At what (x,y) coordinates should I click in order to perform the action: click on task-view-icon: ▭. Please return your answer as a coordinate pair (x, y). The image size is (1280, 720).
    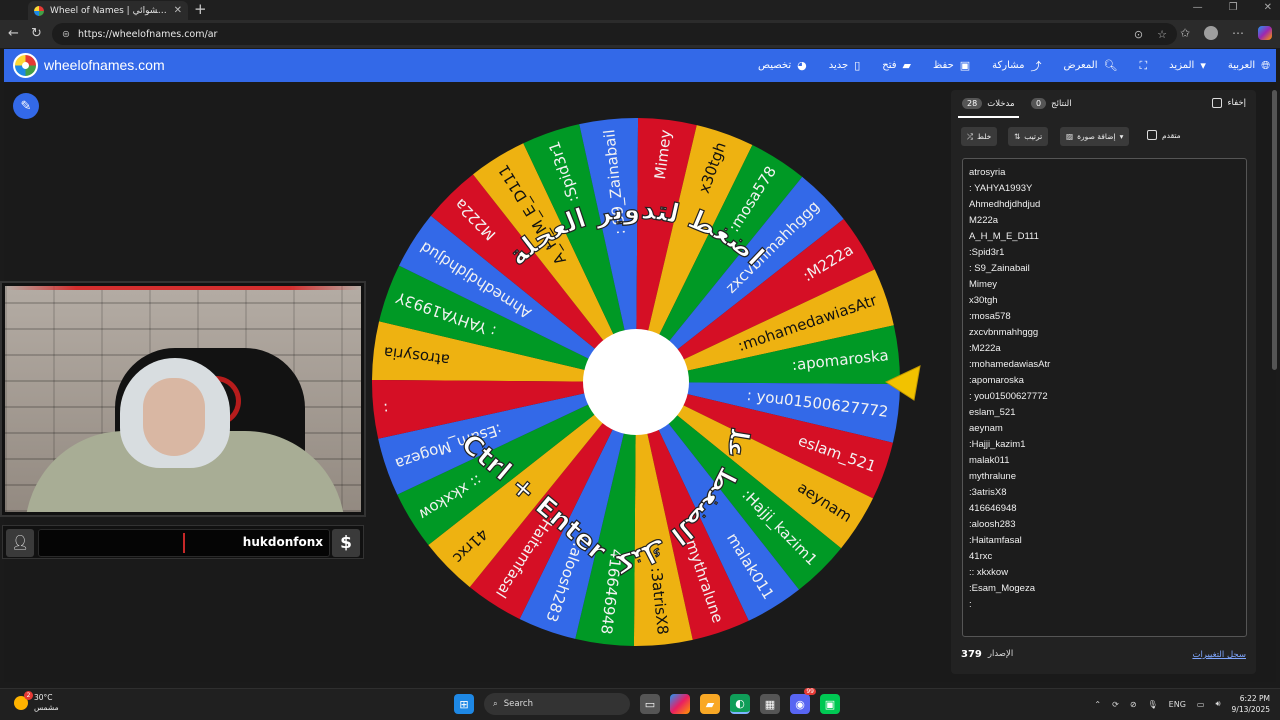
    Looking at the image, I should click on (650, 704).